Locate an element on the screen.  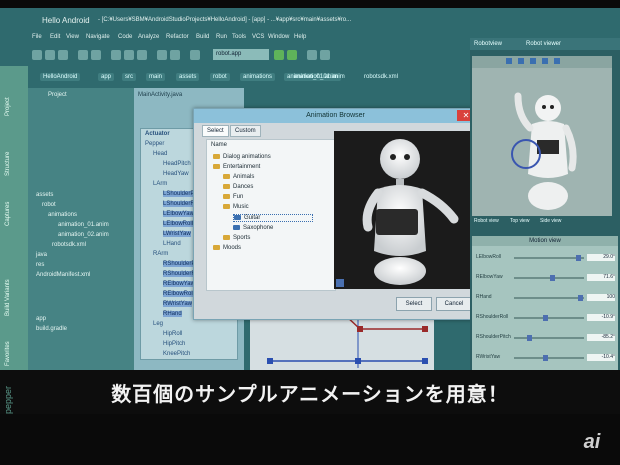
actuator-item: Head is located at coordinates (160, 154).